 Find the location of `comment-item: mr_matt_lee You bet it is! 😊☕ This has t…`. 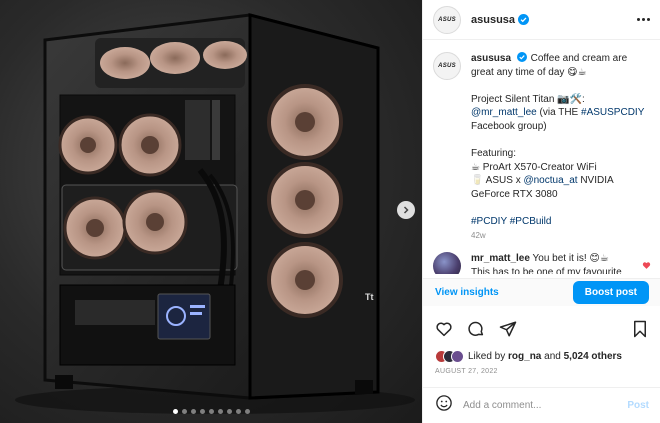

comment-item: mr_matt_lee You bet it is! 😊☕ This has t… is located at coordinates (542, 263).